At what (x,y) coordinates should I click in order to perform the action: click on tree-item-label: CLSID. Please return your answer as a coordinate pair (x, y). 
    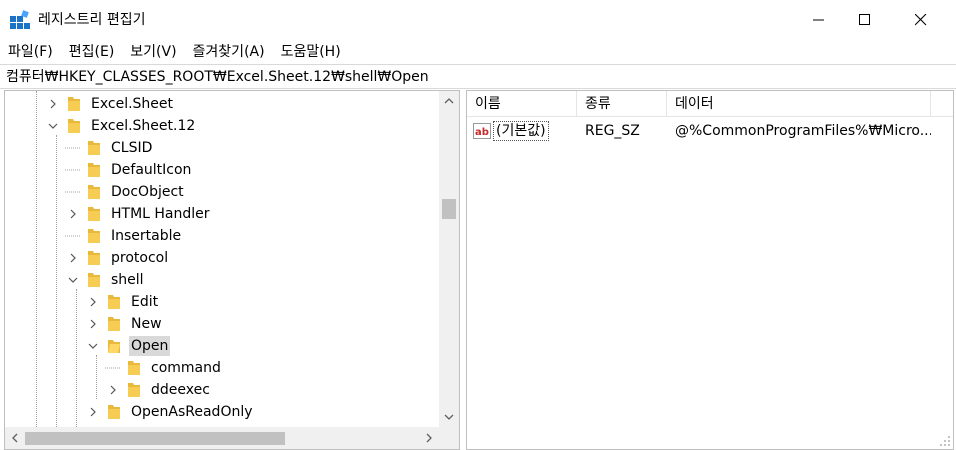
    Looking at the image, I should click on (131, 148).